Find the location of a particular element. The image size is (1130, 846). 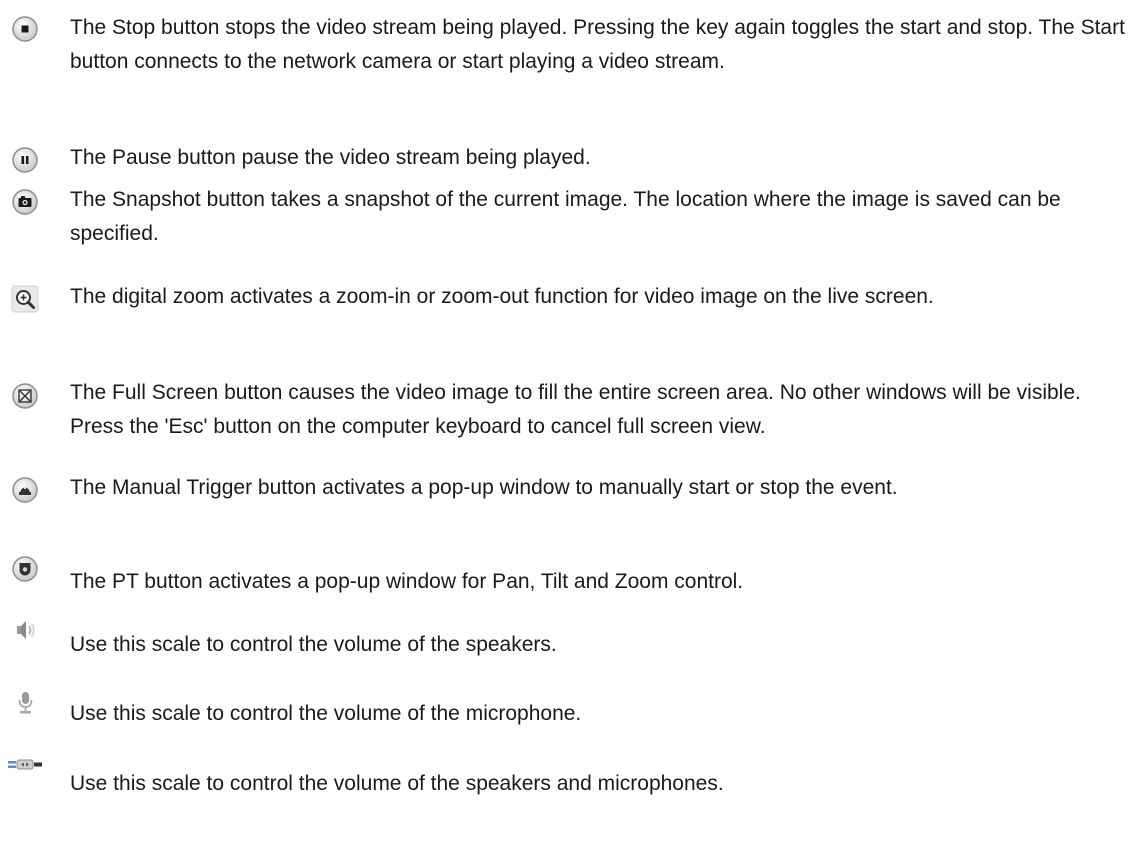

pause-icon is located at coordinates (25, 160).